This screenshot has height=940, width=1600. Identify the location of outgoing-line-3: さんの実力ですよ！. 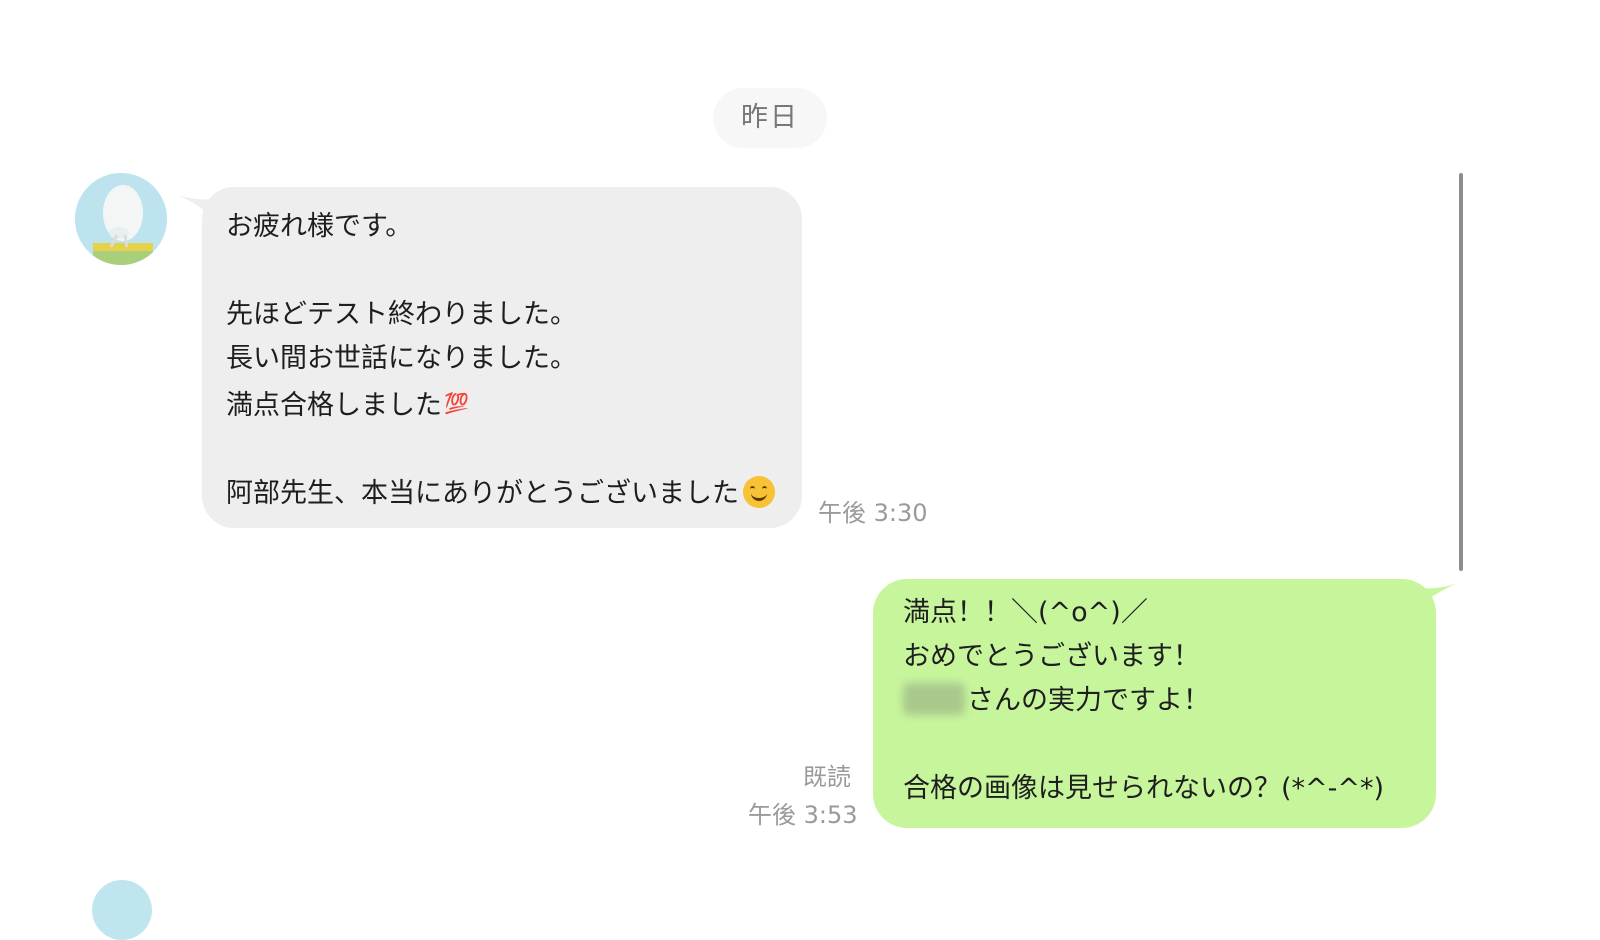
(1159, 701).